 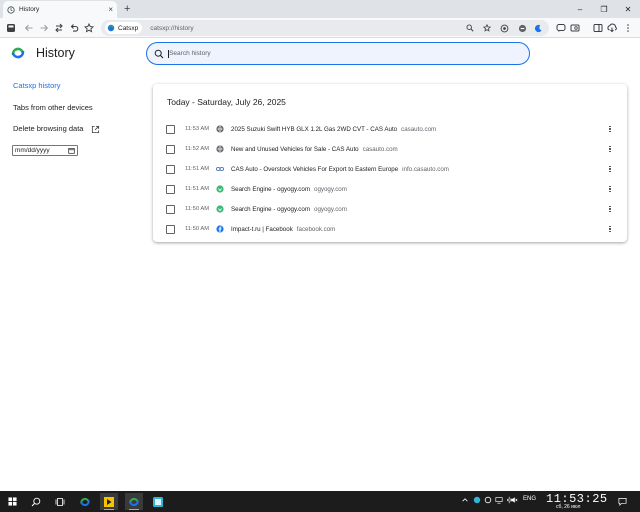 What do you see at coordinates (127, 9) in the screenshot?
I see `new-tab-button: +` at bounding box center [127, 9].